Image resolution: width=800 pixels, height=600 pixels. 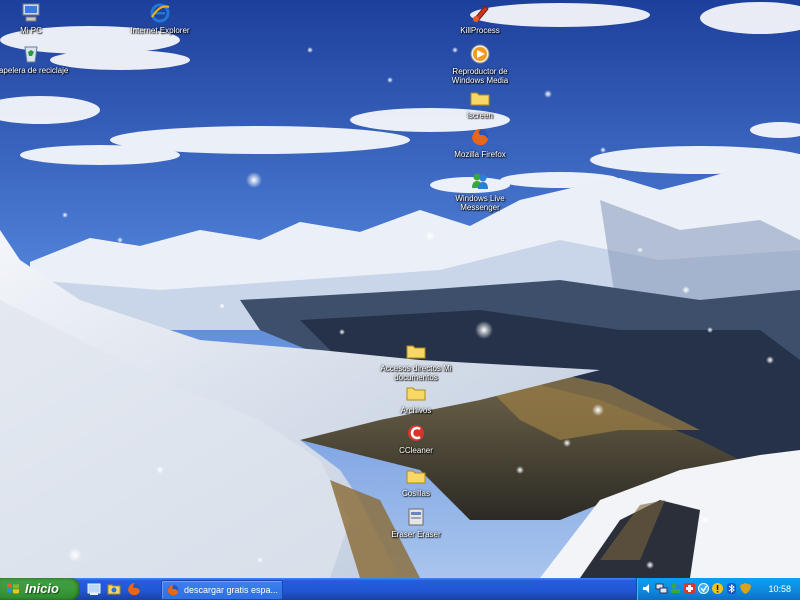 I want to click on show-desktop-icon, so click(x=94, y=589).